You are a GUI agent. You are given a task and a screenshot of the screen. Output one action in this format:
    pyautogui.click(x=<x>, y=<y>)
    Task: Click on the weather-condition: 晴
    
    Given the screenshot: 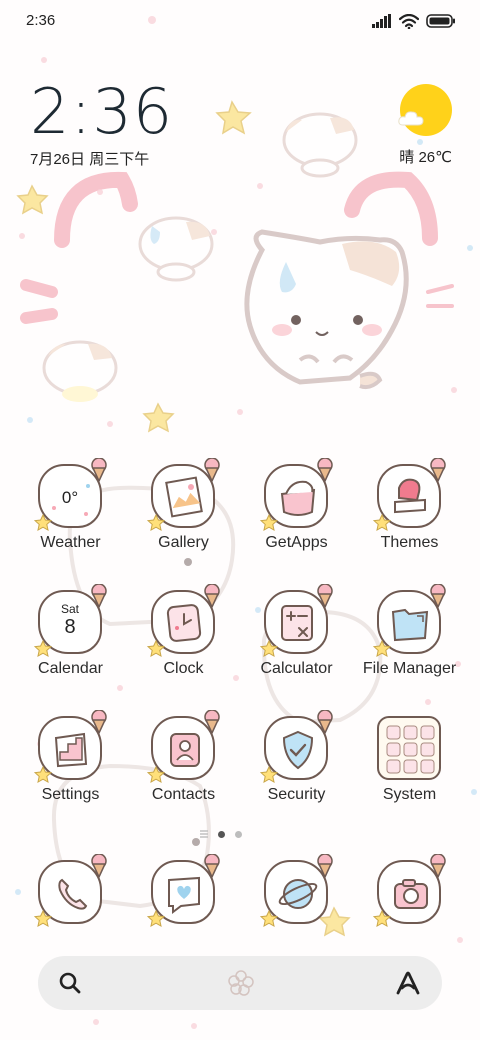 What is the action you would take?
    pyautogui.click(x=407, y=157)
    